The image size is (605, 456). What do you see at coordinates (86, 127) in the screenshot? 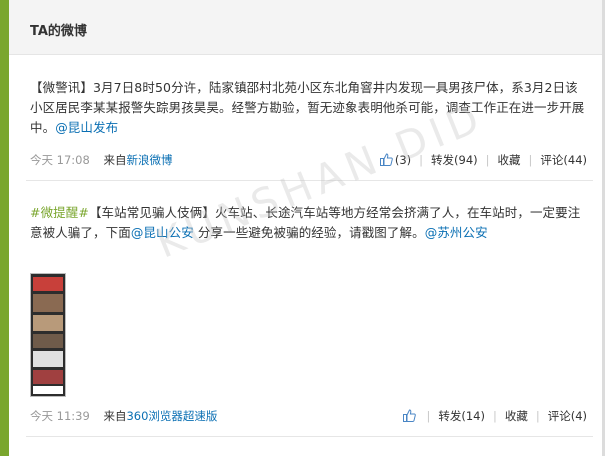
I see `mention-link: @昆山发布` at bounding box center [86, 127].